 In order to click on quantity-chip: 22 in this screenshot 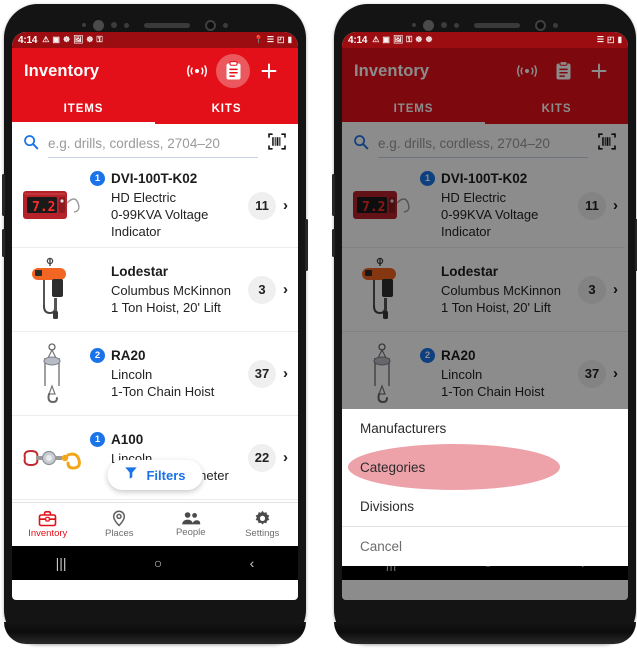, I will do `click(262, 457)`.